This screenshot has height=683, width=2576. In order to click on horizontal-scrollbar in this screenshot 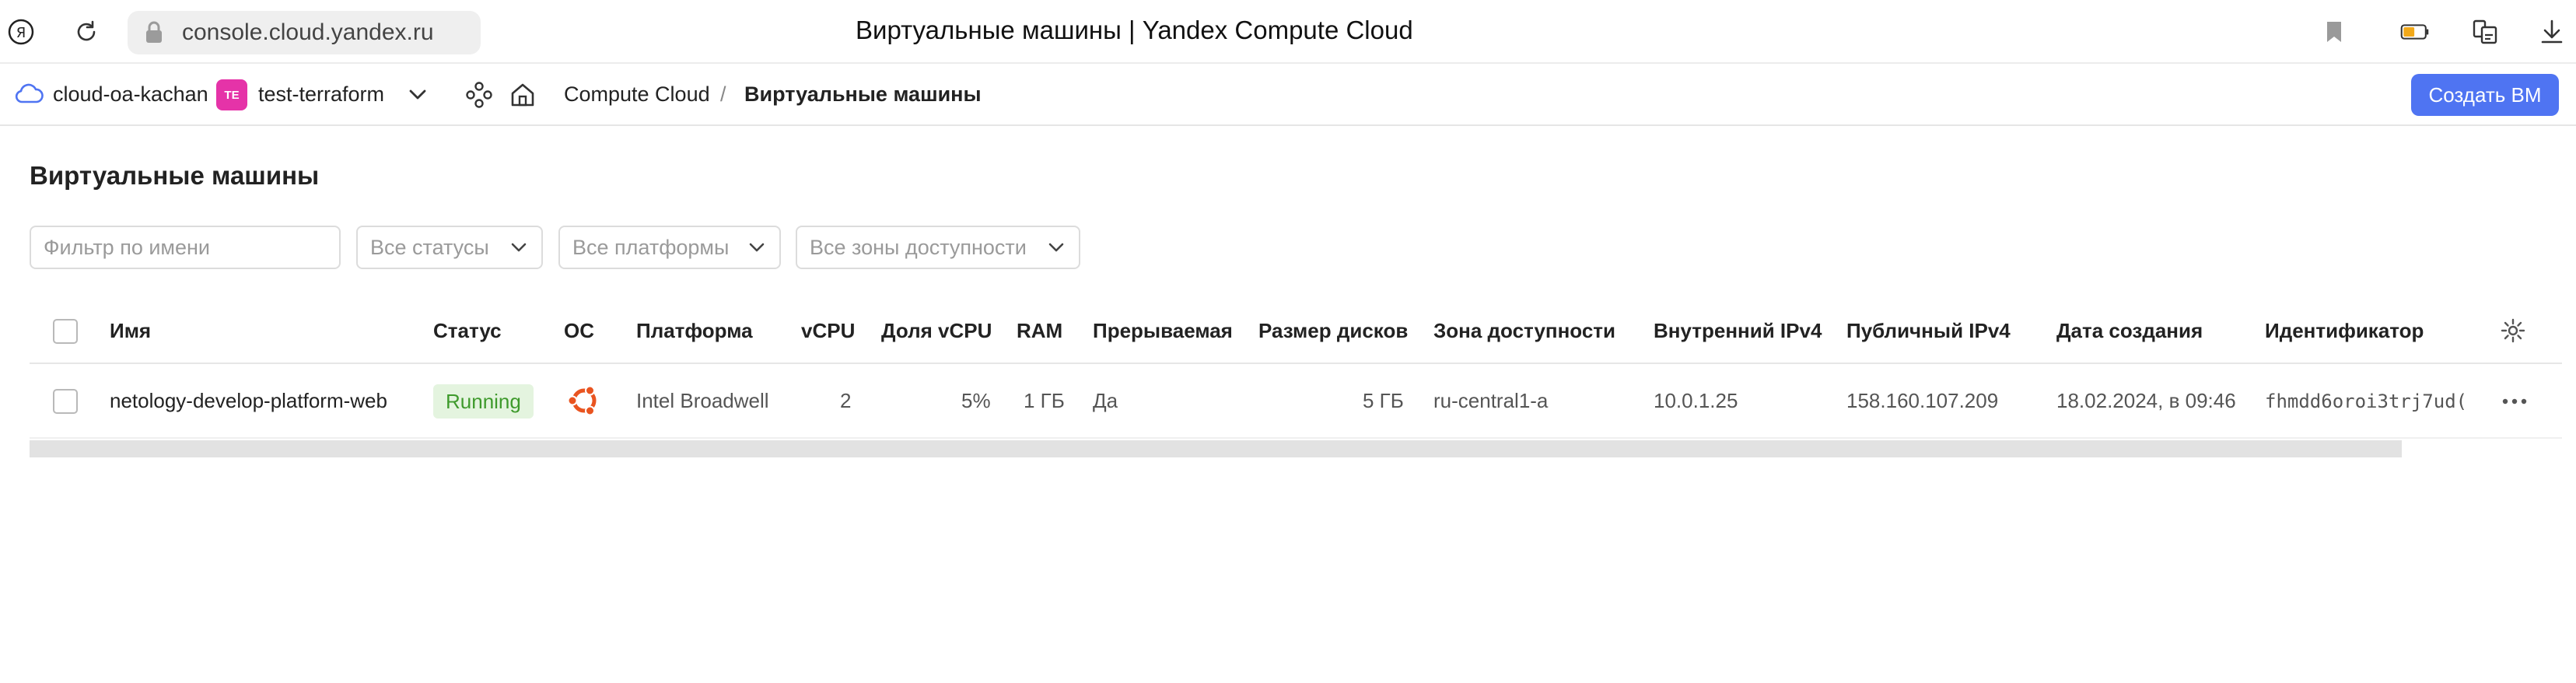, I will do `click(1216, 449)`.